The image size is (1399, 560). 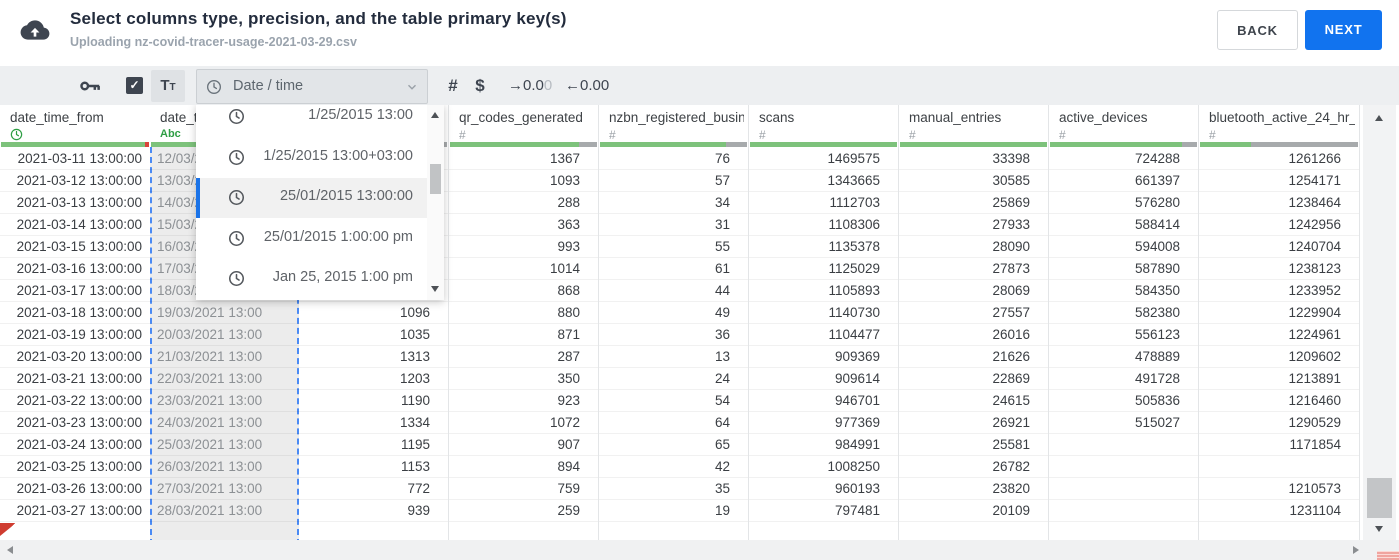 I want to click on column-header-nzbn_registered_busine: nzbn_registered_busine, so click(x=676, y=118).